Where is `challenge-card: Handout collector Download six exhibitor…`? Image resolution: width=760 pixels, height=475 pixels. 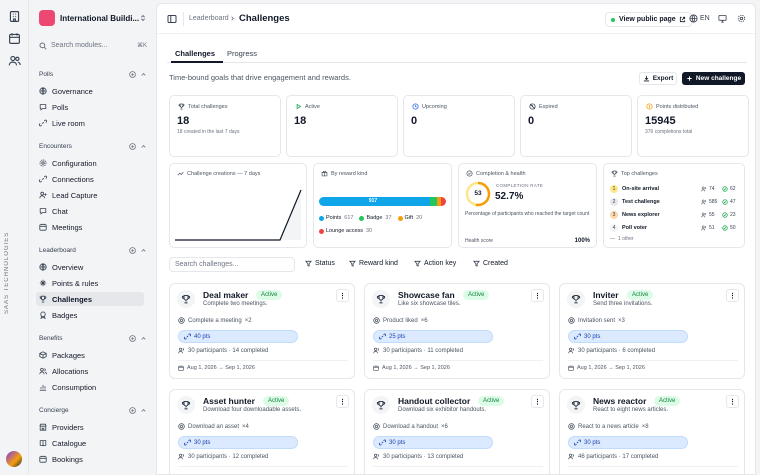 challenge-card: Handout collector Download six exhibitor… is located at coordinates (457, 431).